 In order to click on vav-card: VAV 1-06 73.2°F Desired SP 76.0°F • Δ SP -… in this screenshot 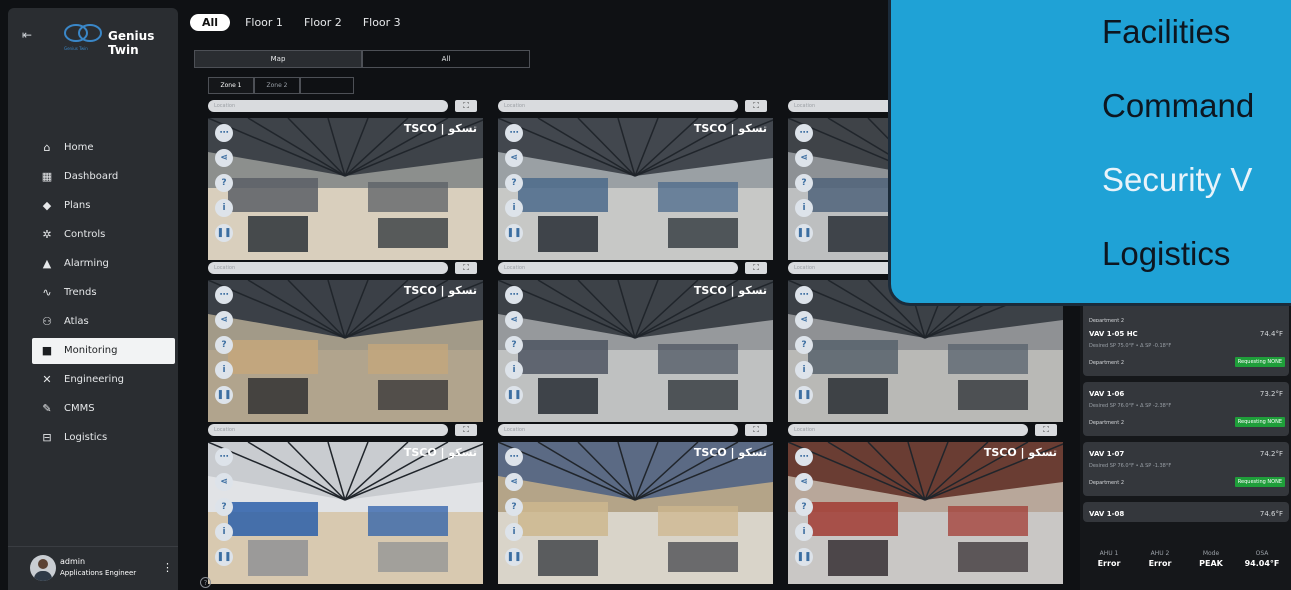, I will do `click(1186, 409)`.